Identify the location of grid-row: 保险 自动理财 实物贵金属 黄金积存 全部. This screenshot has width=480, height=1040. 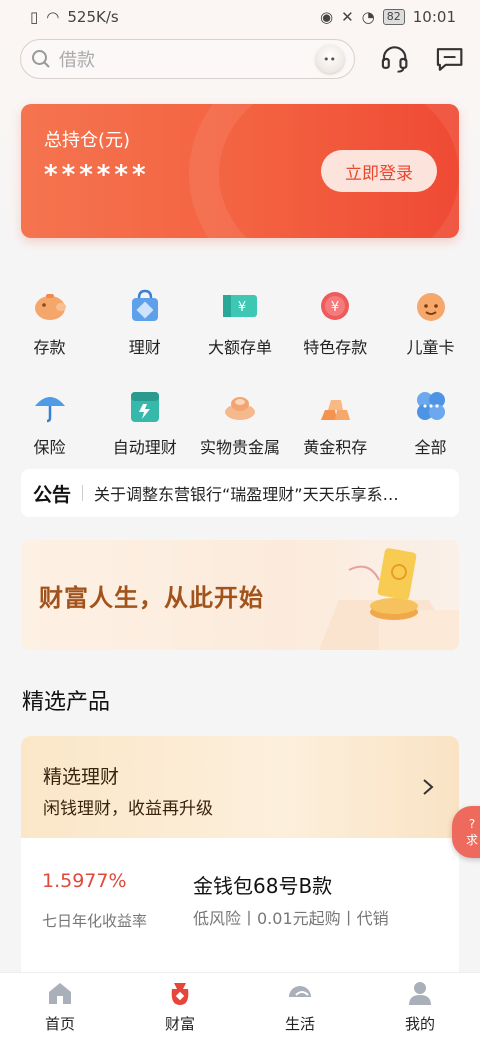
(240, 432).